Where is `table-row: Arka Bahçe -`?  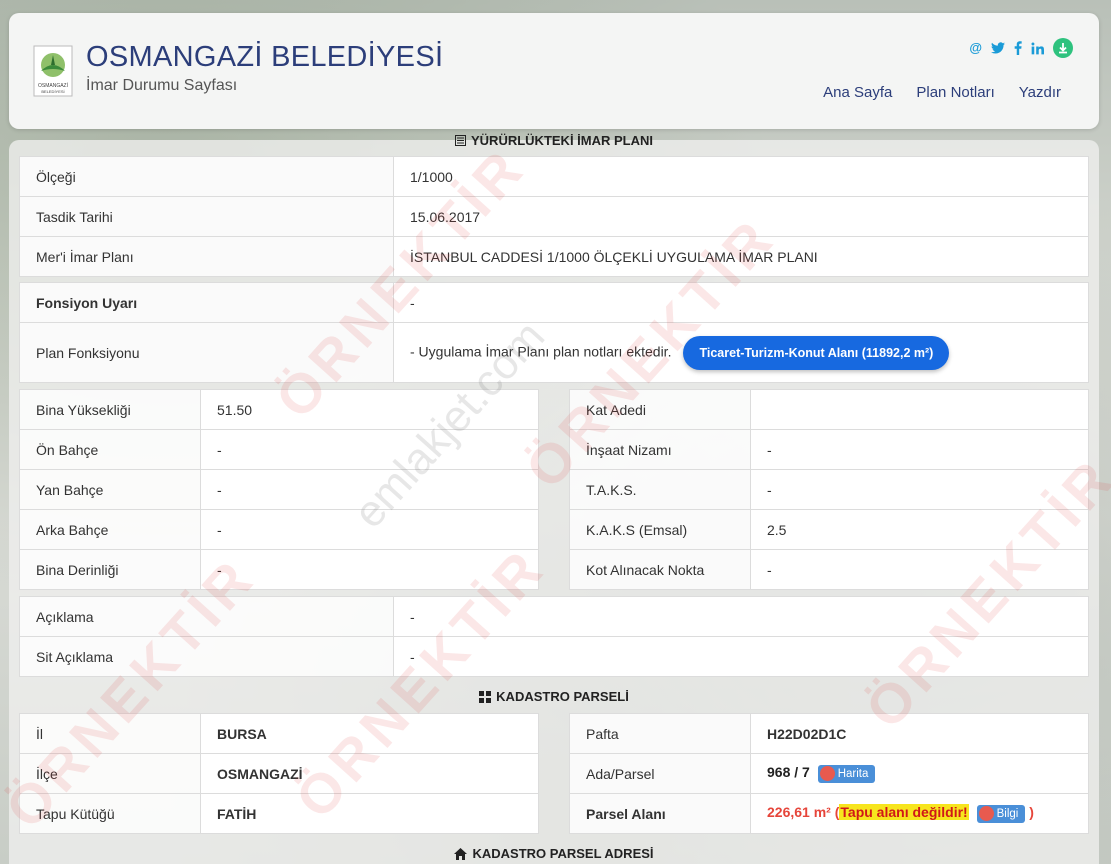 table-row: Arka Bahçe - is located at coordinates (279, 529).